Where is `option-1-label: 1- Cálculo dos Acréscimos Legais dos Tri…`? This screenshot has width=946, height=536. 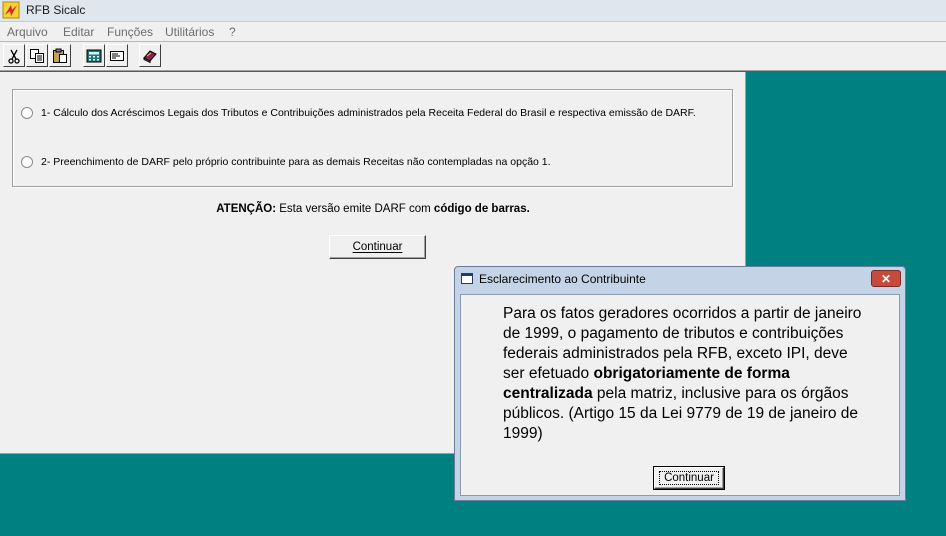
option-1-label: 1- Cálculo dos Acréscimos Legais dos Tri… is located at coordinates (368, 113).